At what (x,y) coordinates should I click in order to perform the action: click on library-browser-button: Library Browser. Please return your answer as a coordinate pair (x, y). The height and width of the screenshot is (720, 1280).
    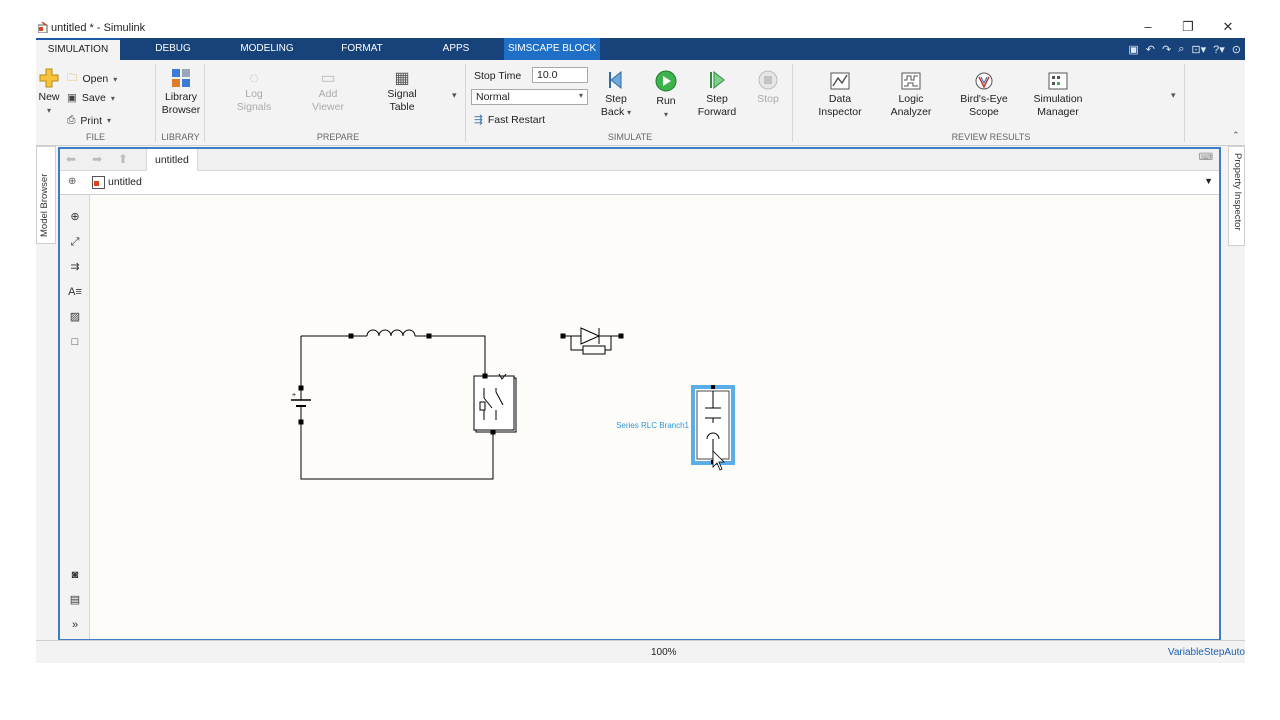
    Looking at the image, I should click on (181, 92).